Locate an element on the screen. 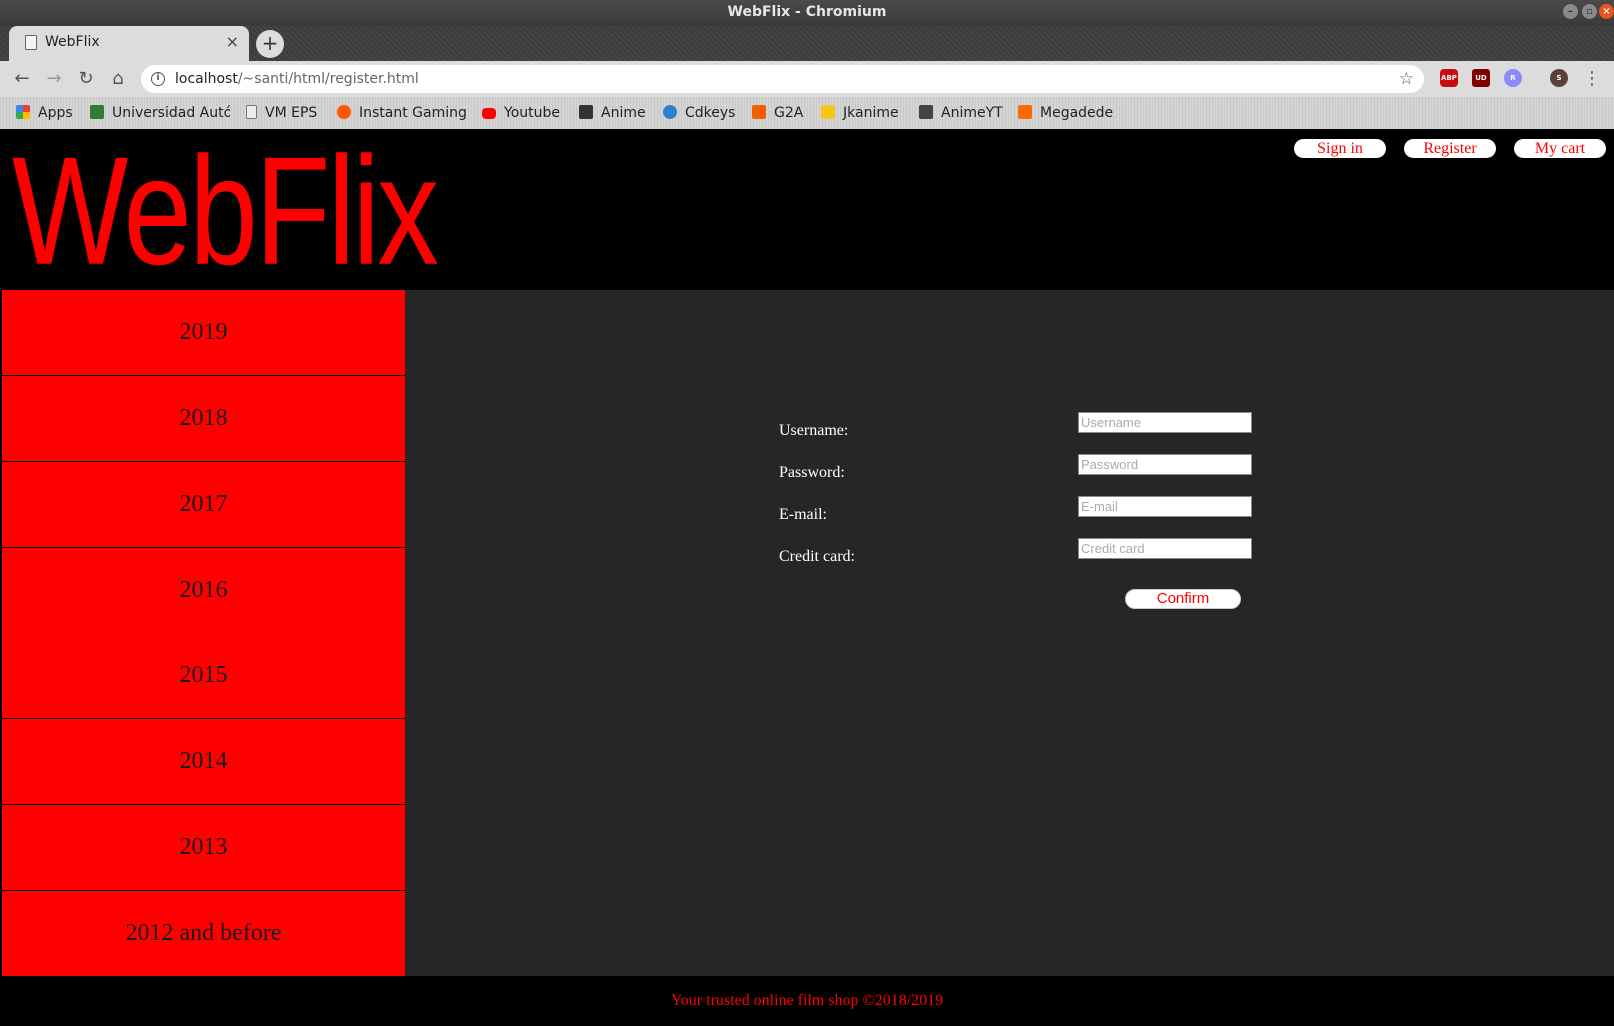 This screenshot has width=1614, height=1026. bookmark-star-icon: ☆ is located at coordinates (1406, 79).